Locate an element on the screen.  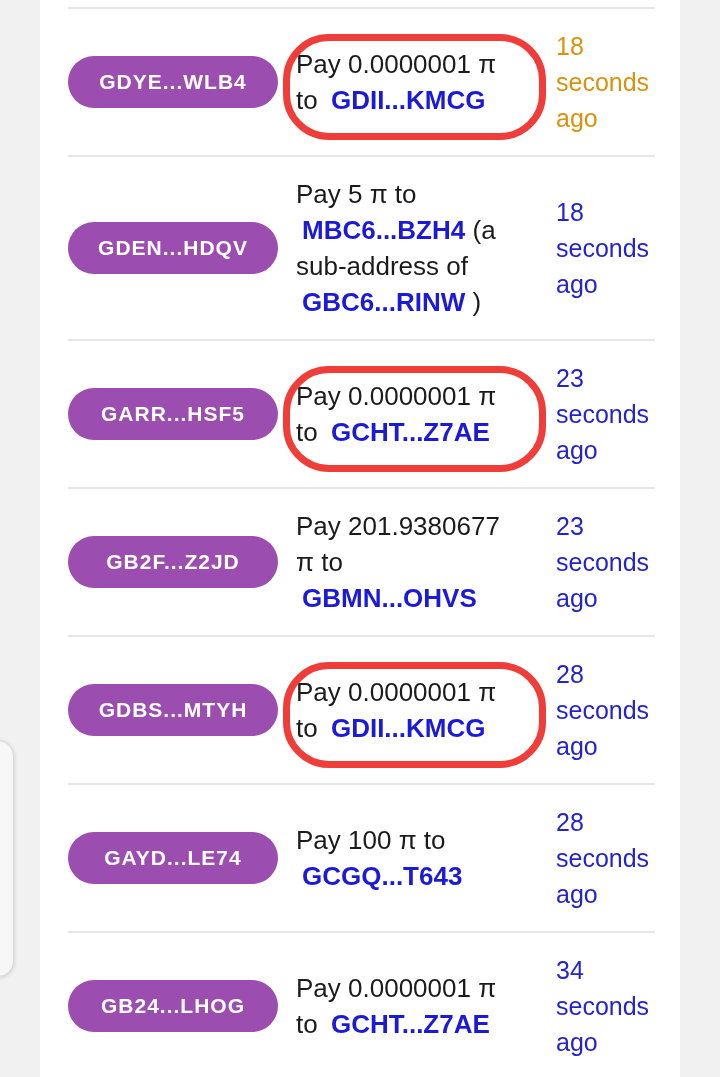
timestamp: 34 seconds ago is located at coordinates (603, 1006).